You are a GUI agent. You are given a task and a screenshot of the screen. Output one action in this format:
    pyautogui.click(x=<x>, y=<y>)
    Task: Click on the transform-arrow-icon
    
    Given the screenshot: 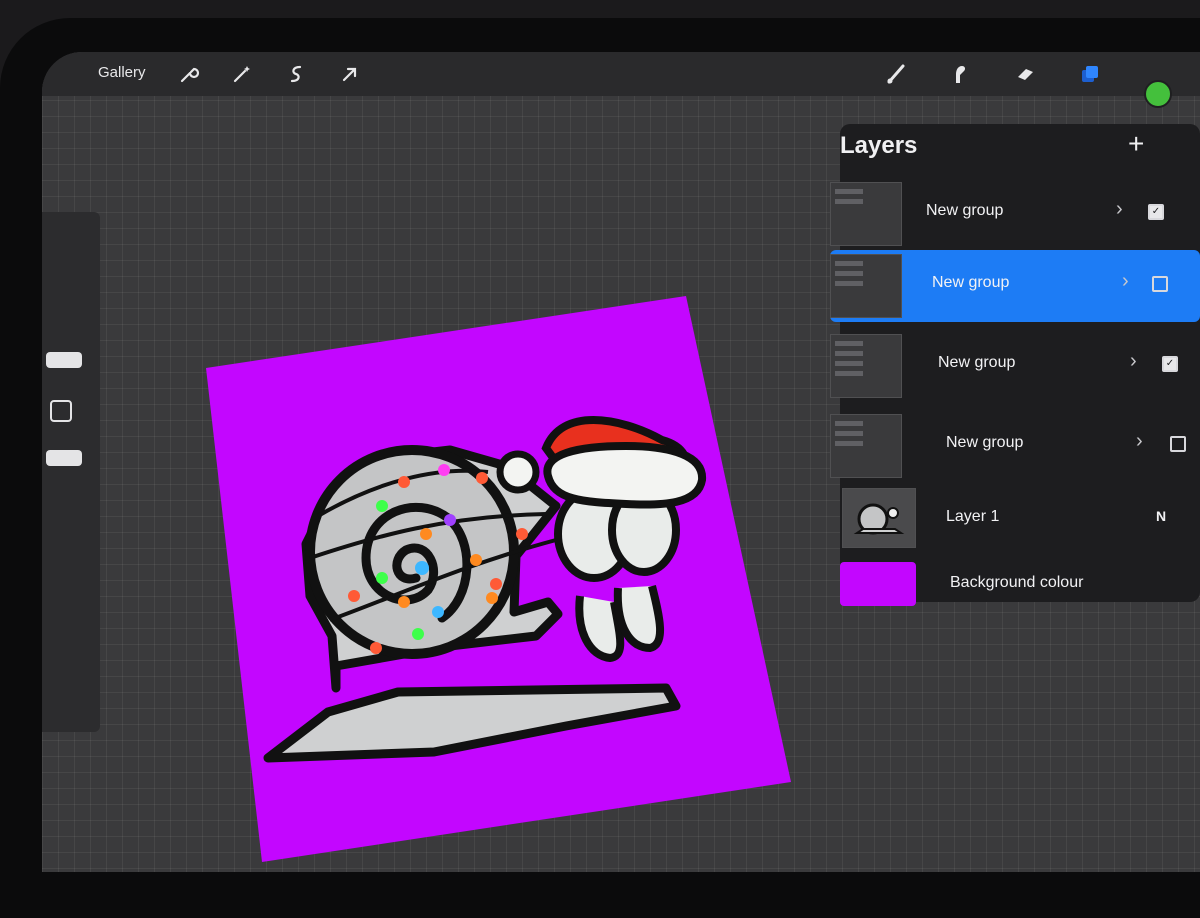 What is the action you would take?
    pyautogui.click(x=350, y=74)
    